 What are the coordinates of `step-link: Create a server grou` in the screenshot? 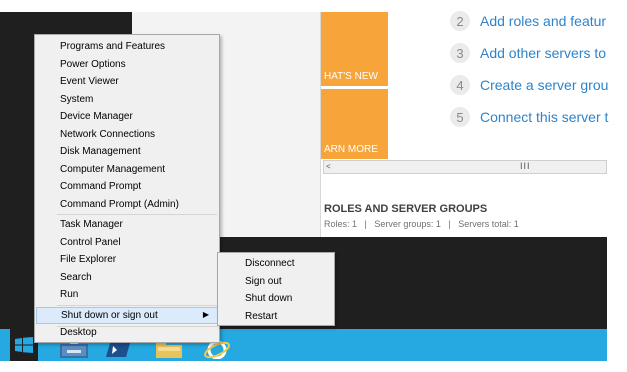 It's located at (544, 85).